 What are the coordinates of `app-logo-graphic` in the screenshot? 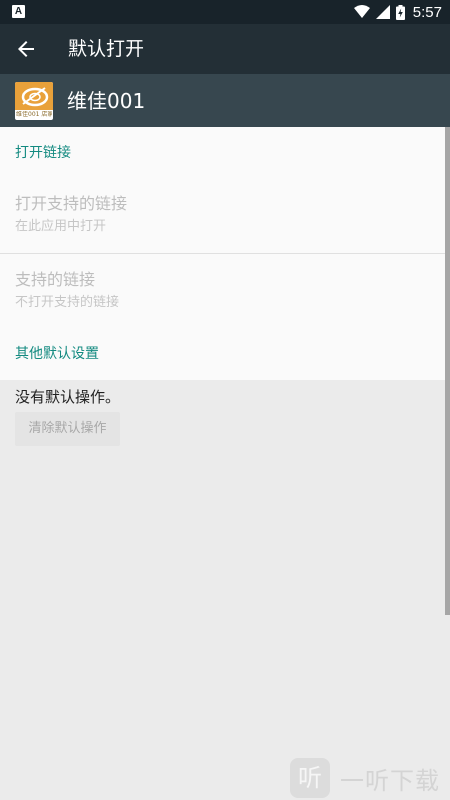 It's located at (34, 96).